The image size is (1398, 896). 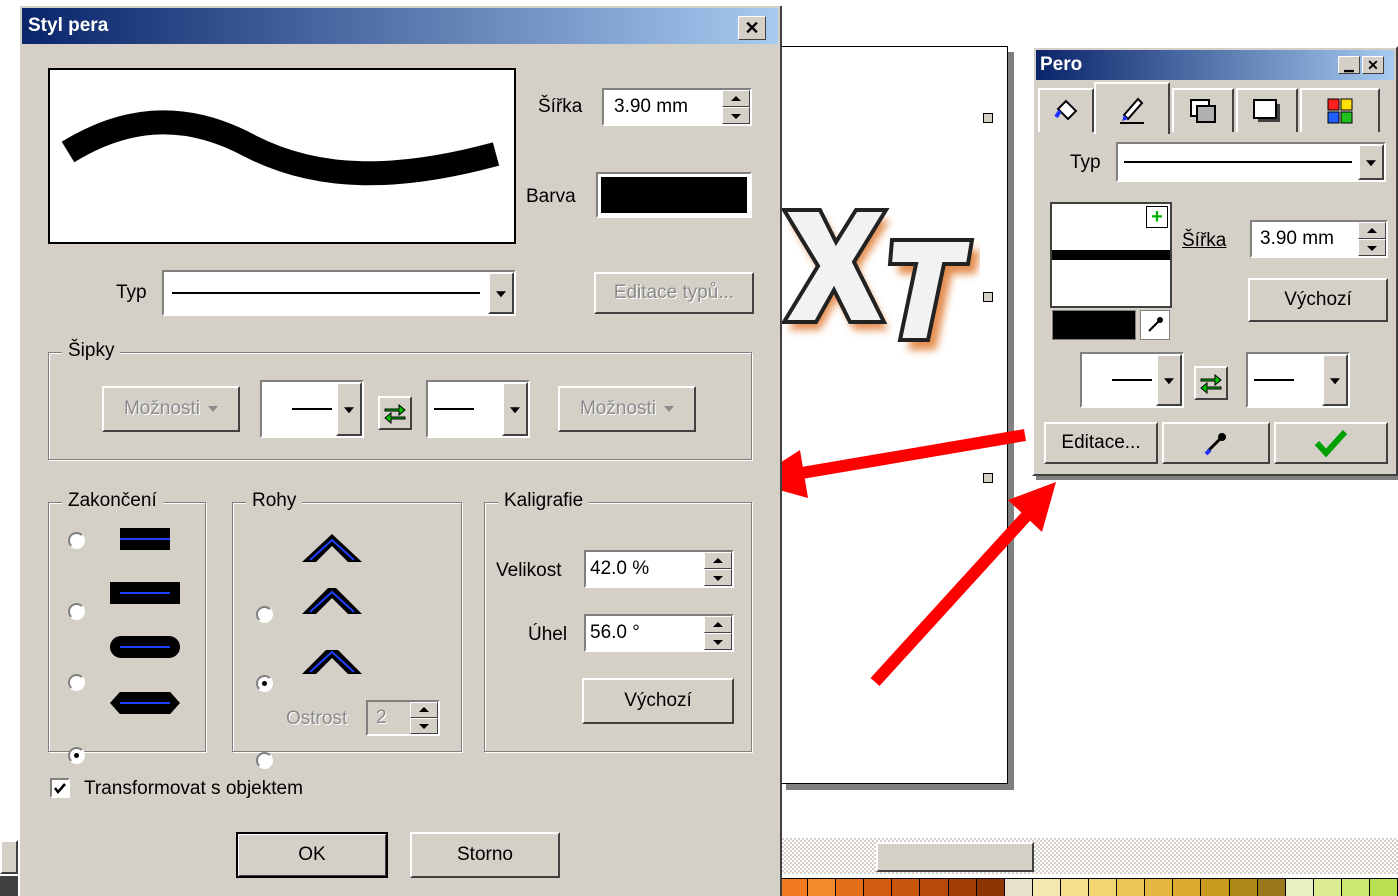 I want to click on scrollbar-thumb, so click(x=955, y=857).